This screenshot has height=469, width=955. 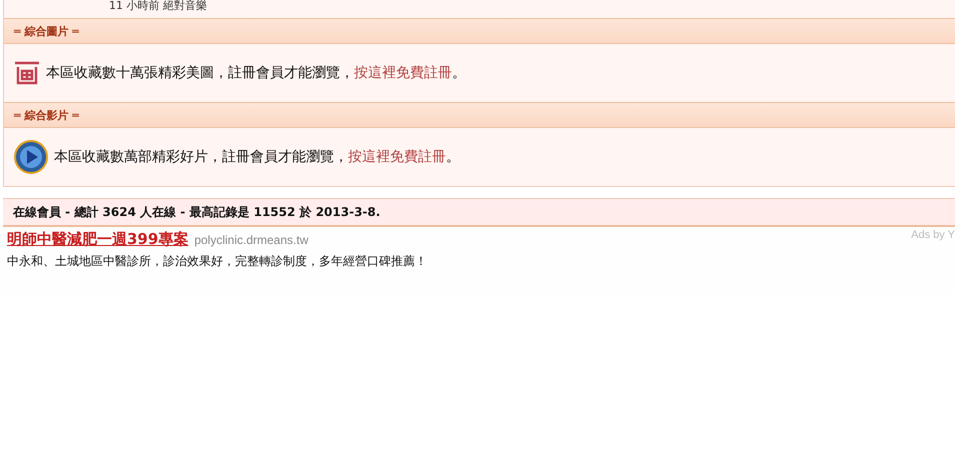 What do you see at coordinates (31, 157) in the screenshot?
I see `play-icon` at bounding box center [31, 157].